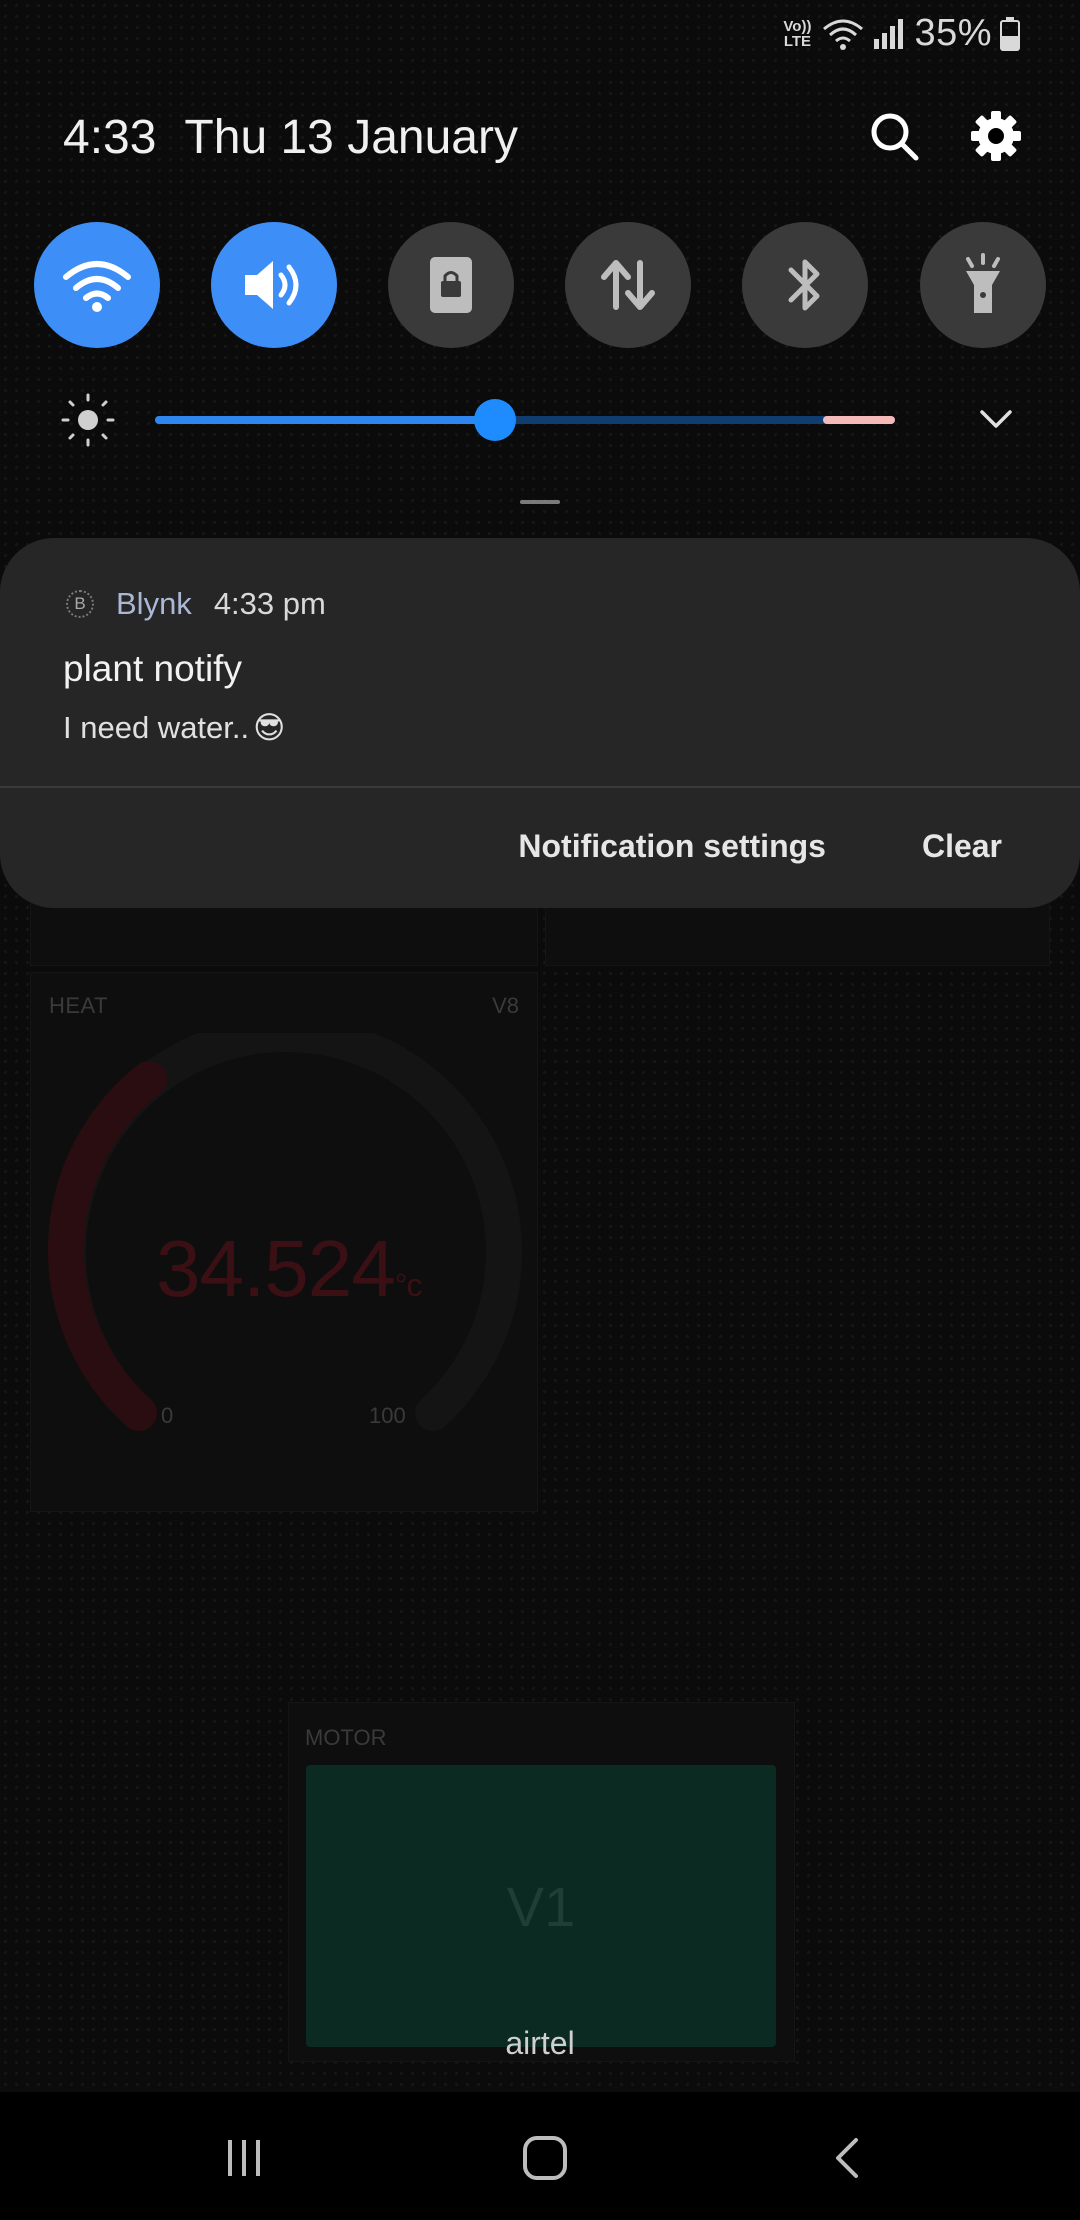  What do you see at coordinates (996, 136) in the screenshot?
I see `gear-icon` at bounding box center [996, 136].